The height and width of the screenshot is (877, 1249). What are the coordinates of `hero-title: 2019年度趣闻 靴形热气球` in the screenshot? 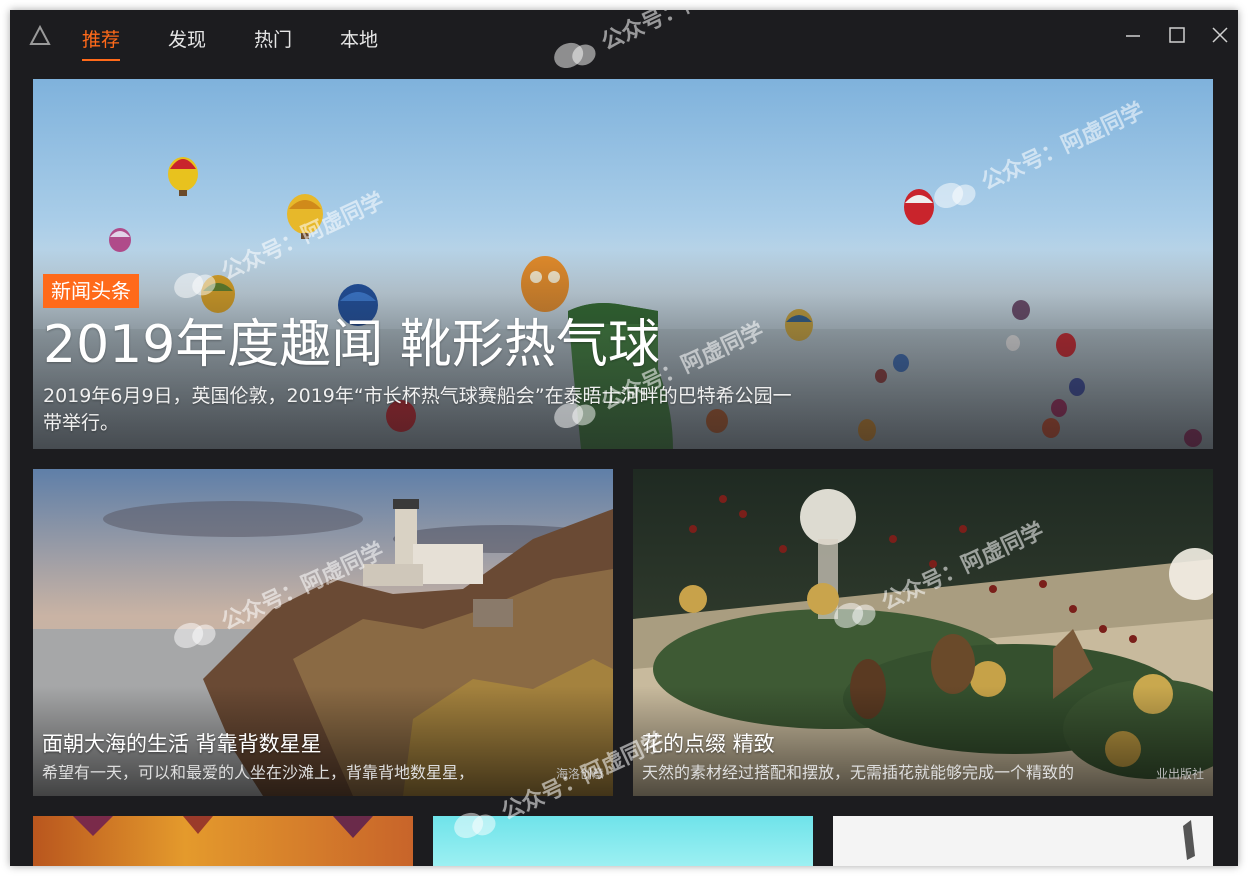 It's located at (351, 345).